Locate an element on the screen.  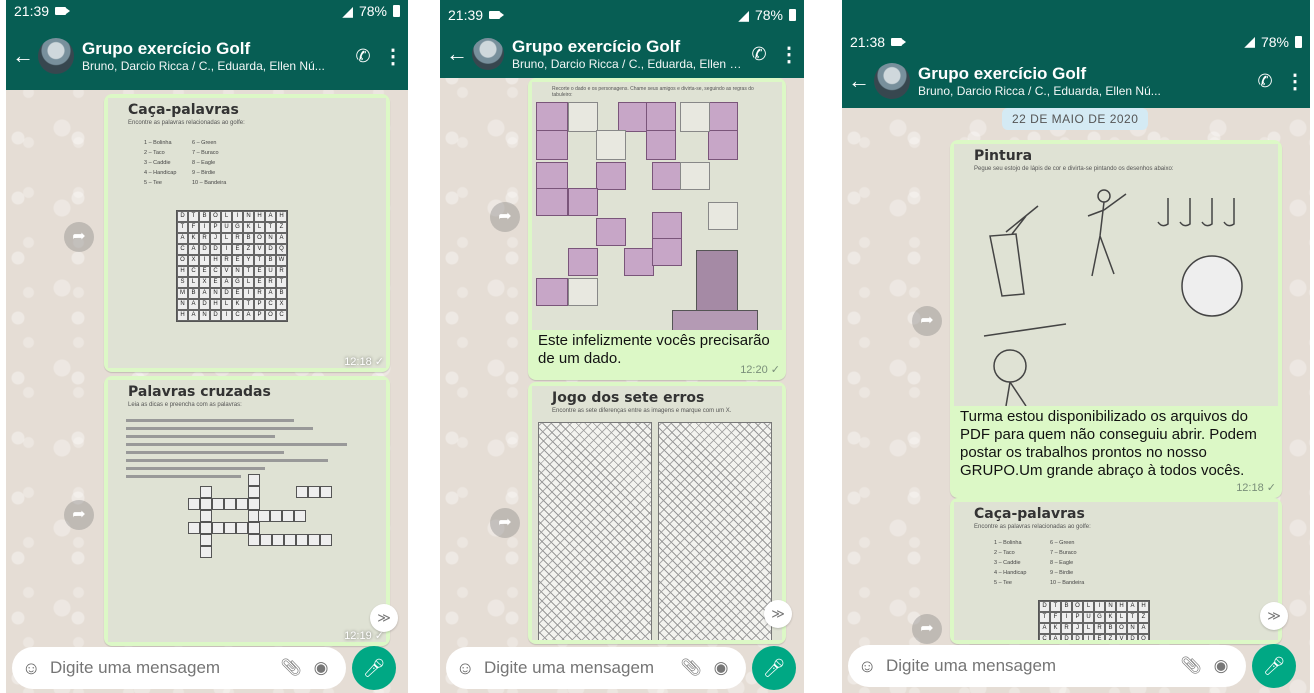
word-item: 9 – Birdie is located at coordinates (204, 173).